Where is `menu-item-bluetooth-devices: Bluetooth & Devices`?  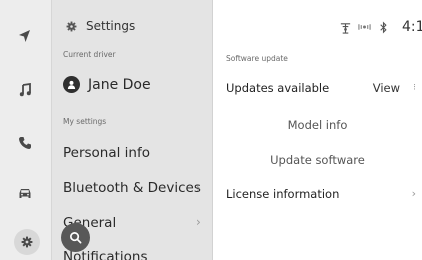 menu-item-bluetooth-devices: Bluetooth & Devices is located at coordinates (132, 188).